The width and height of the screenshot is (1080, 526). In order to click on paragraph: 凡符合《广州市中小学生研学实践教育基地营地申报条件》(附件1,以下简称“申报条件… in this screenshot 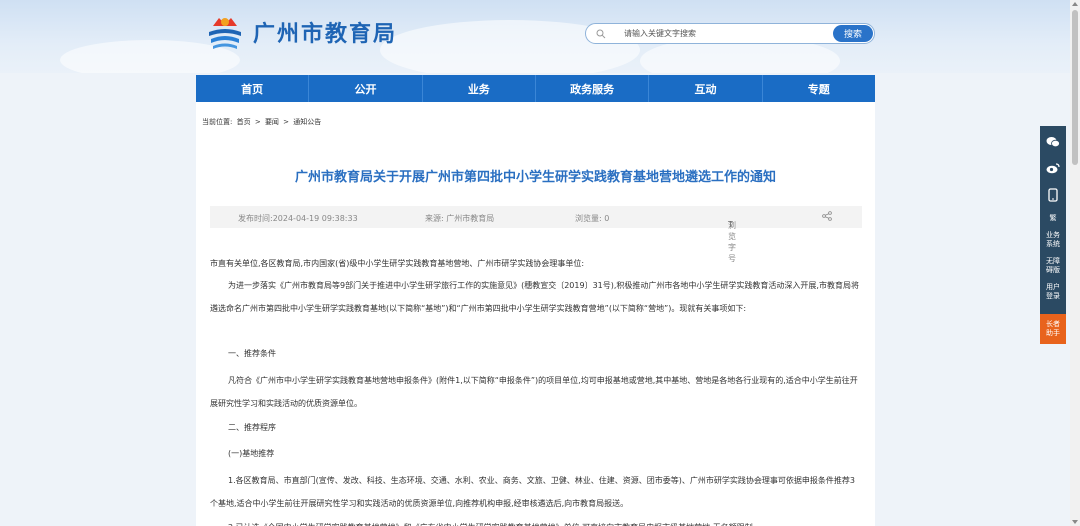, I will do `click(534, 392)`.